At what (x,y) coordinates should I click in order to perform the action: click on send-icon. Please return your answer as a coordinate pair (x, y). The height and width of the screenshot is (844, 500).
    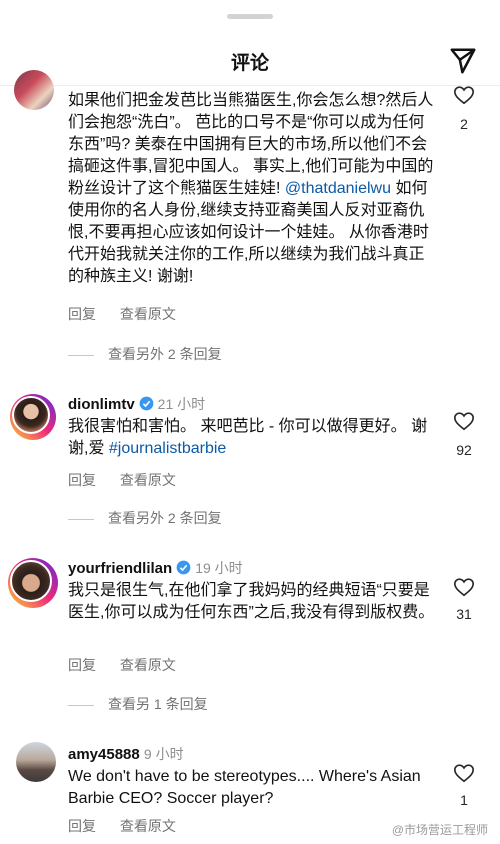
    Looking at the image, I should click on (463, 61).